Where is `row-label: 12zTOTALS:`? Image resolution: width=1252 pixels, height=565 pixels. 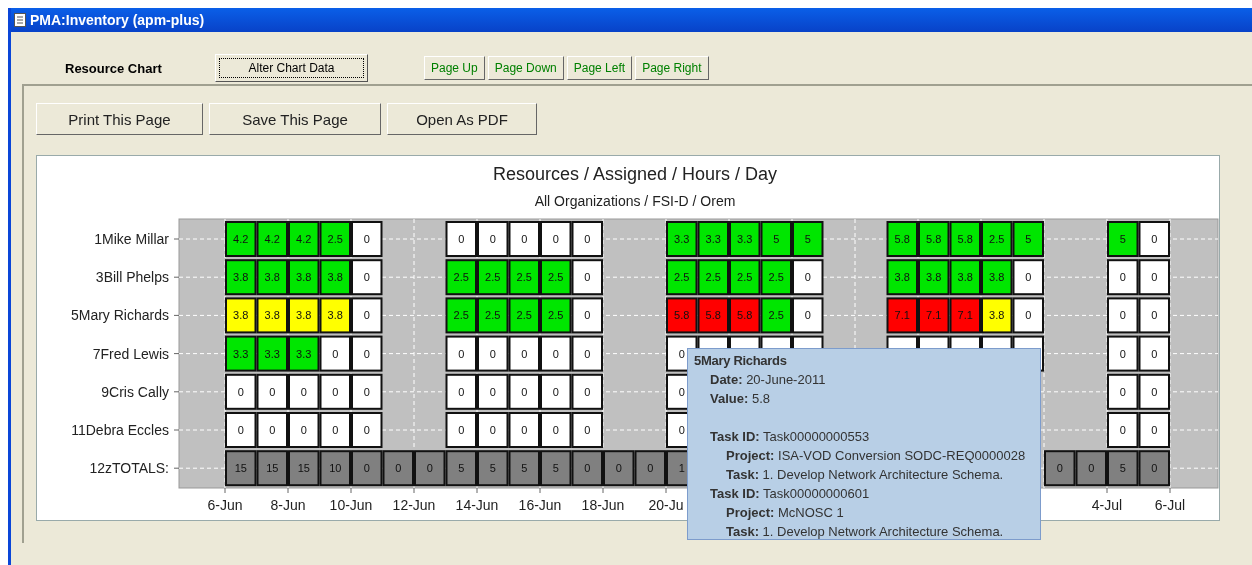
row-label: 12zTOTALS: is located at coordinates (129, 468).